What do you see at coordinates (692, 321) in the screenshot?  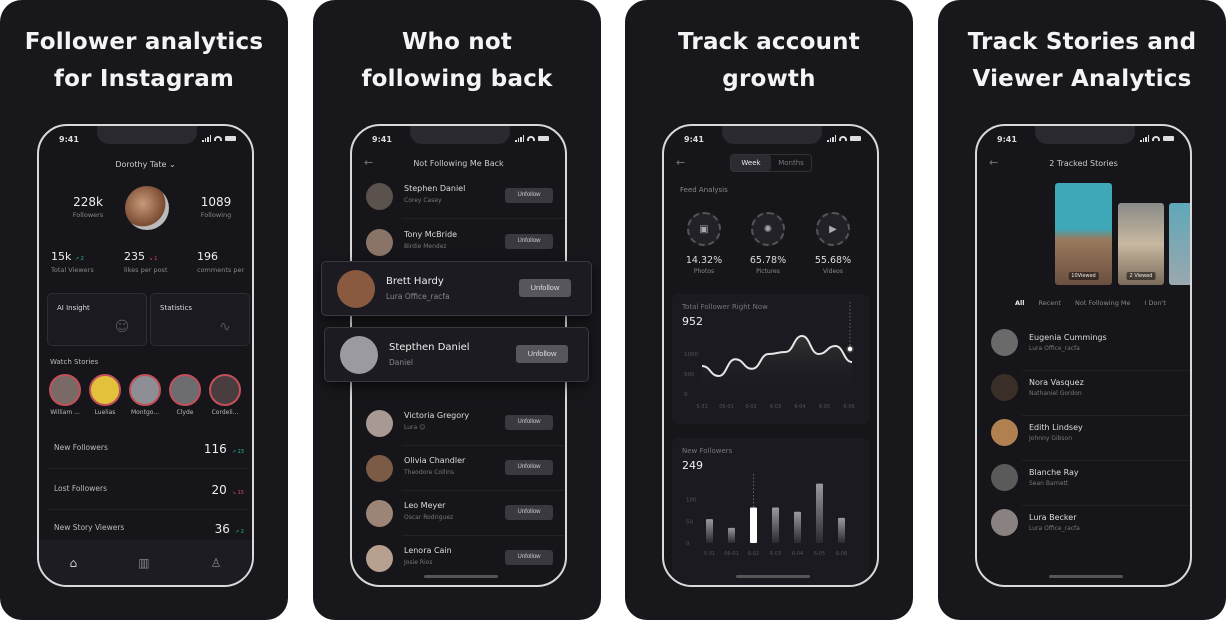 I see `chart-current-value: 952` at bounding box center [692, 321].